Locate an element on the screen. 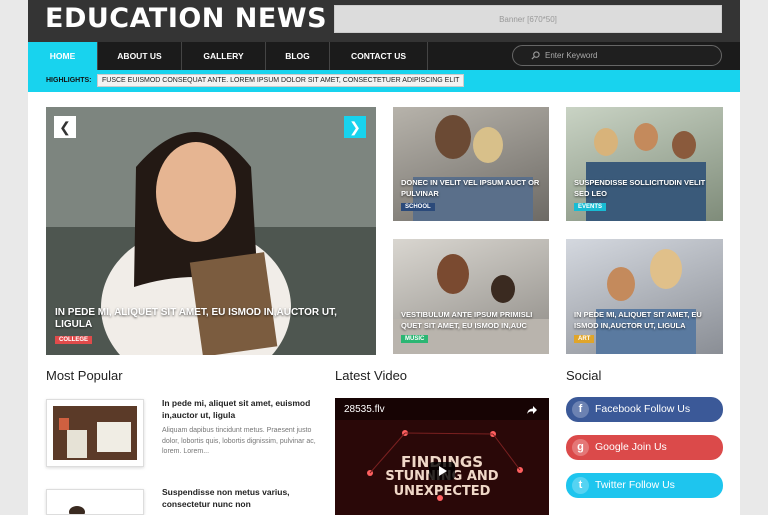  google-join-button: g Google Join Us is located at coordinates (644, 447).